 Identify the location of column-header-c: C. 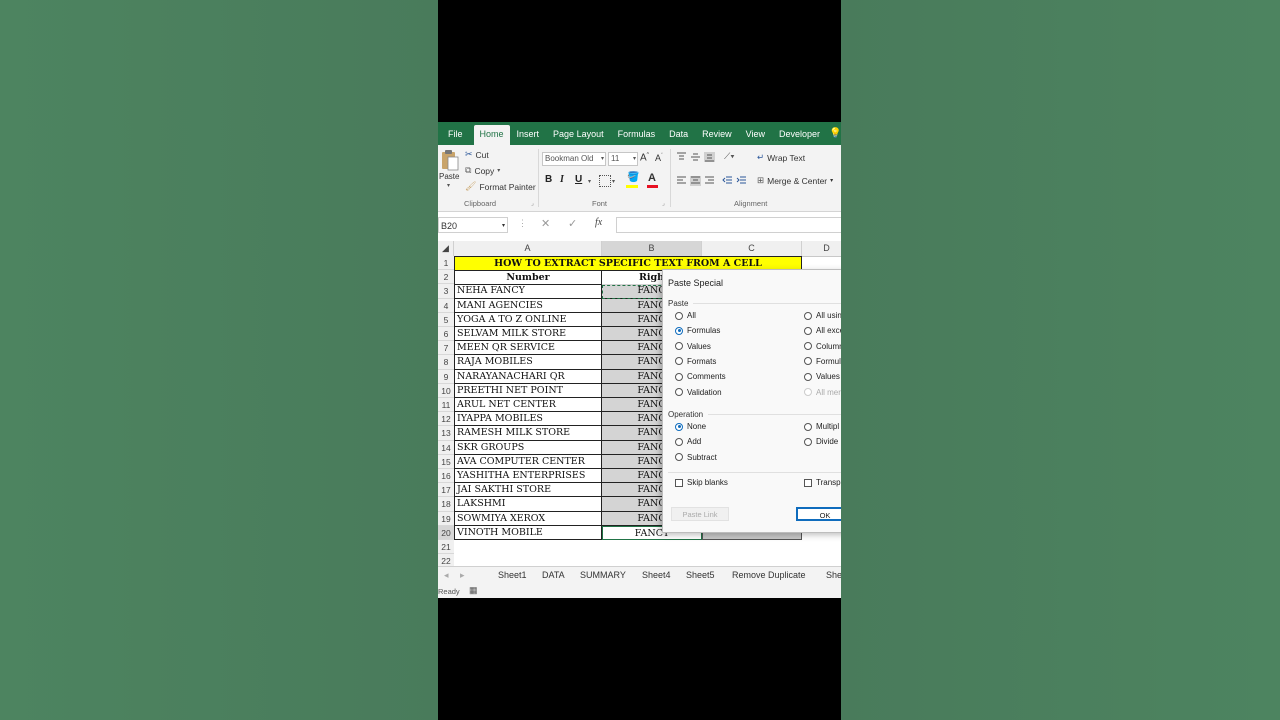
(752, 248).